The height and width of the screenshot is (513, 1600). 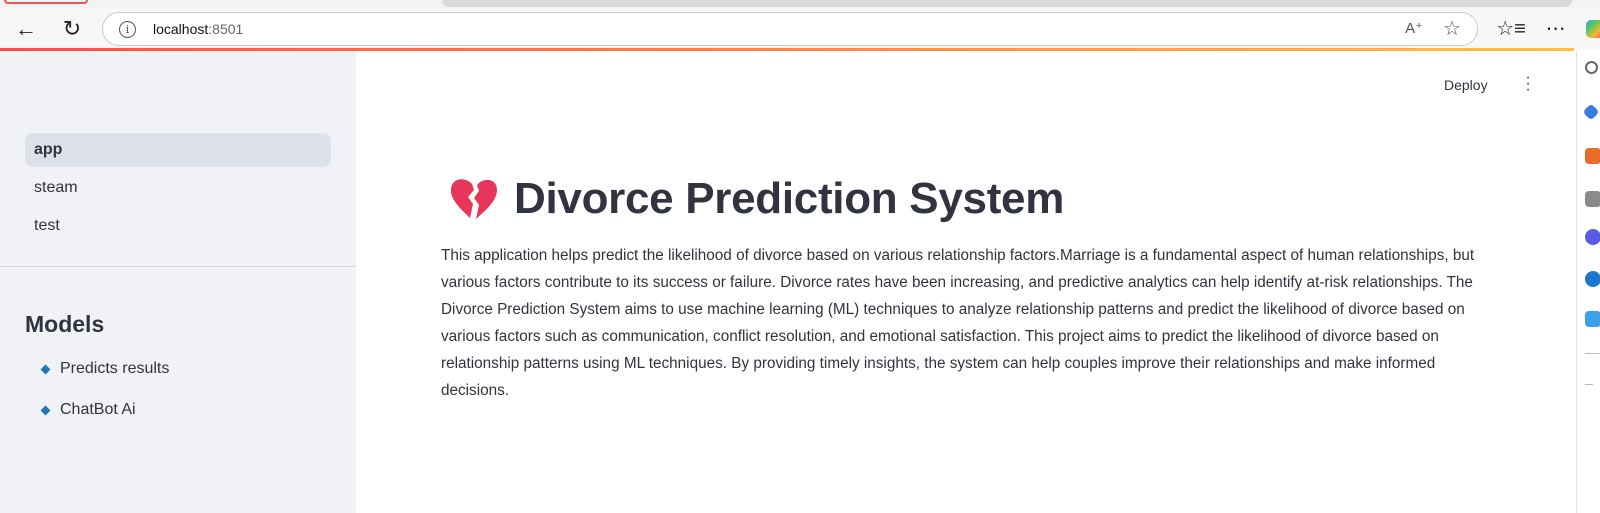 I want to click on copilot-side-icon, so click(x=1591, y=112).